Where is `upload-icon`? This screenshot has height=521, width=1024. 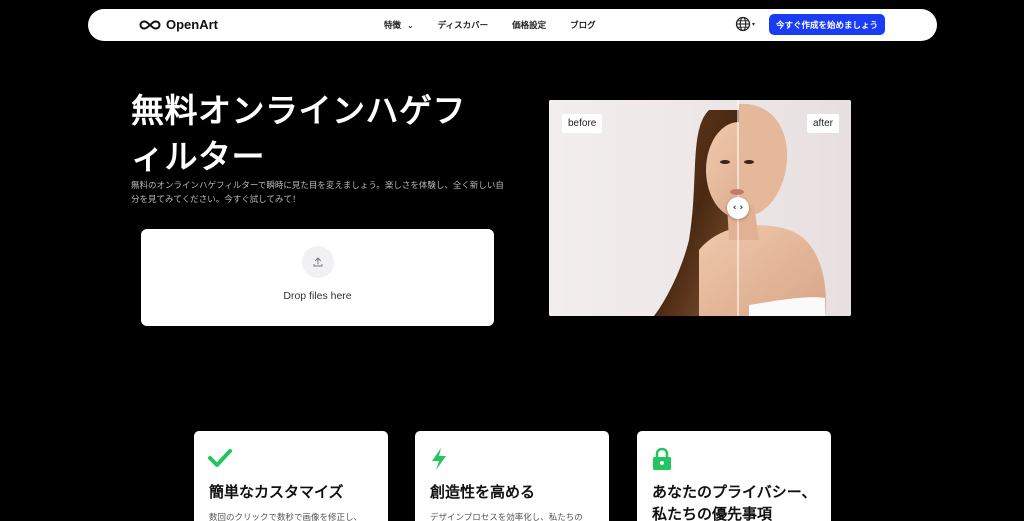 upload-icon is located at coordinates (318, 262).